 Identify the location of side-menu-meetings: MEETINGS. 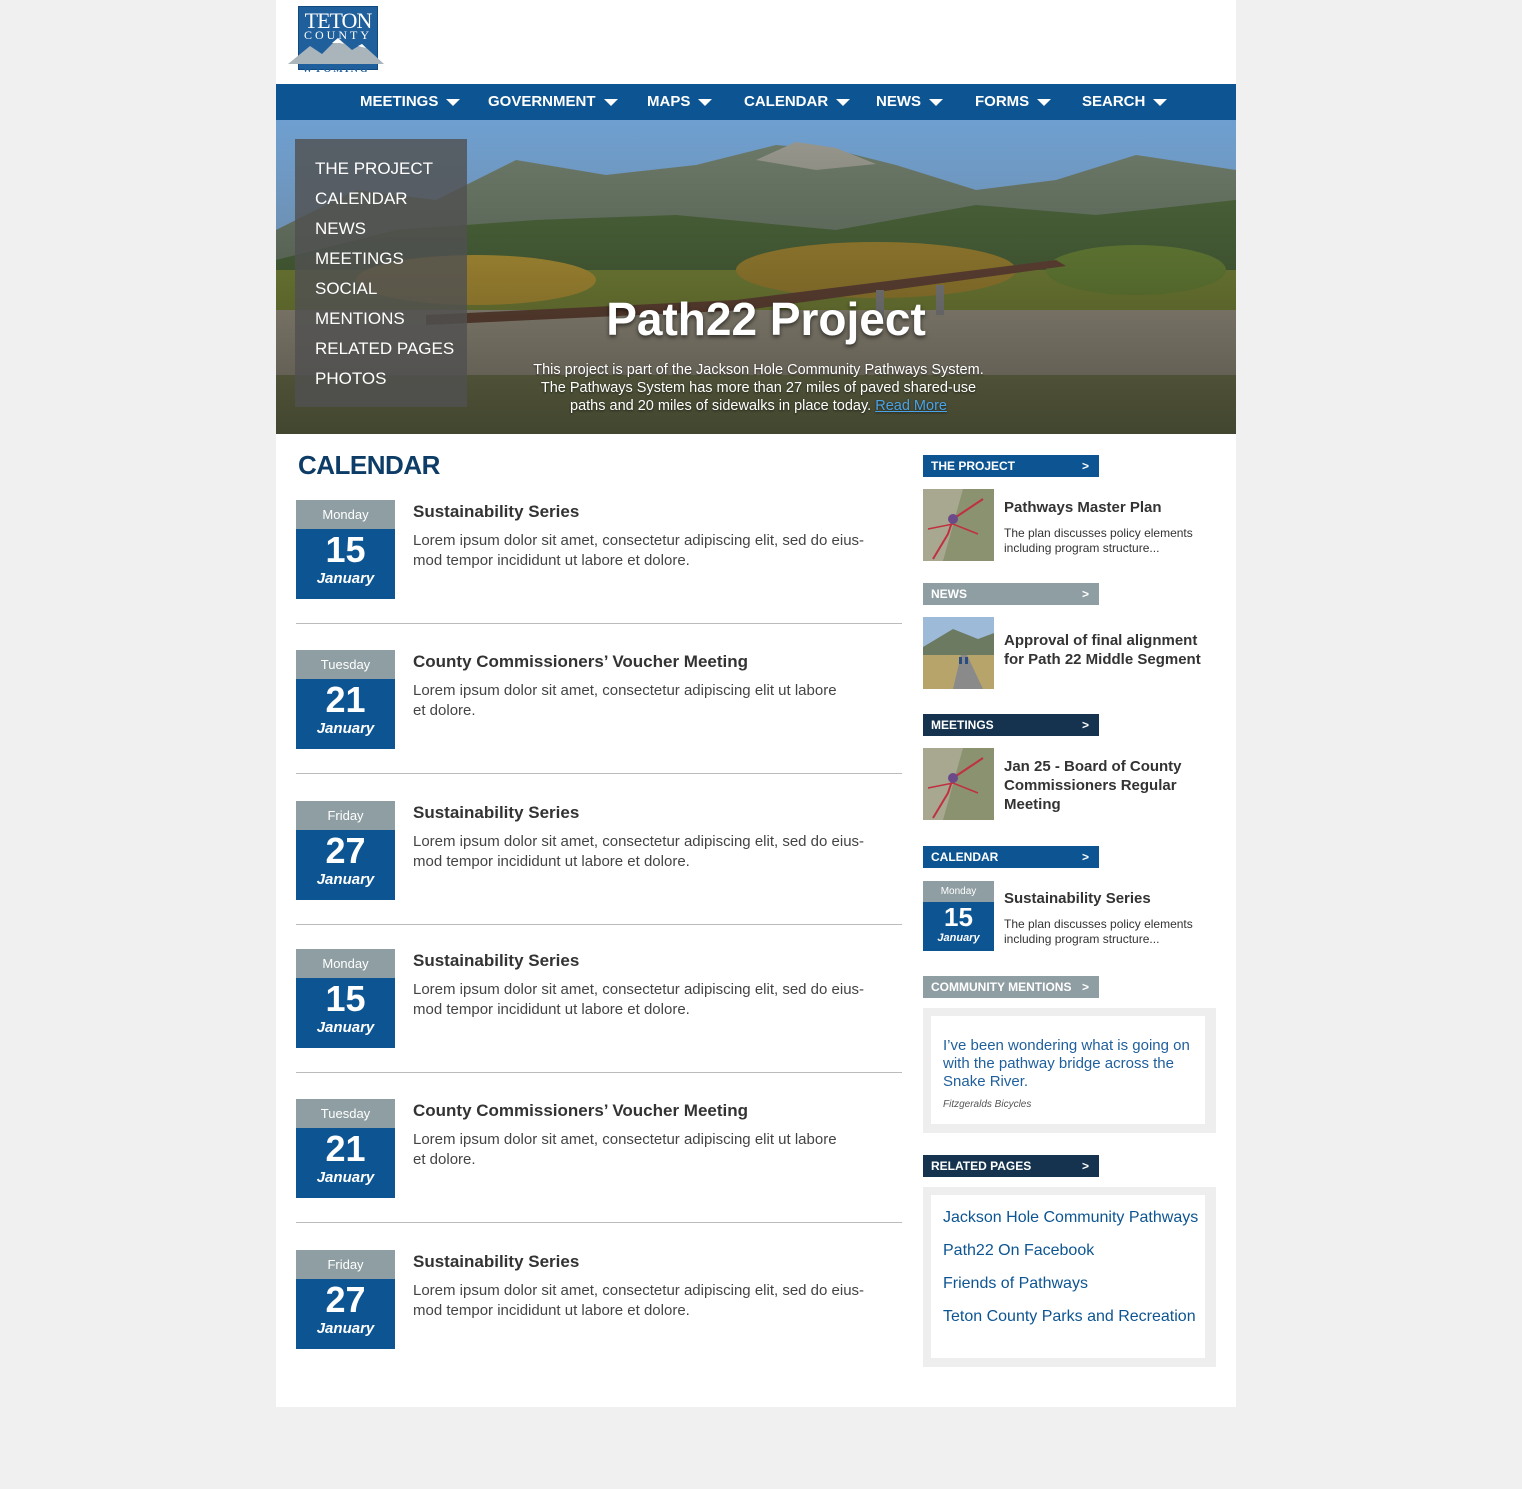
(359, 259).